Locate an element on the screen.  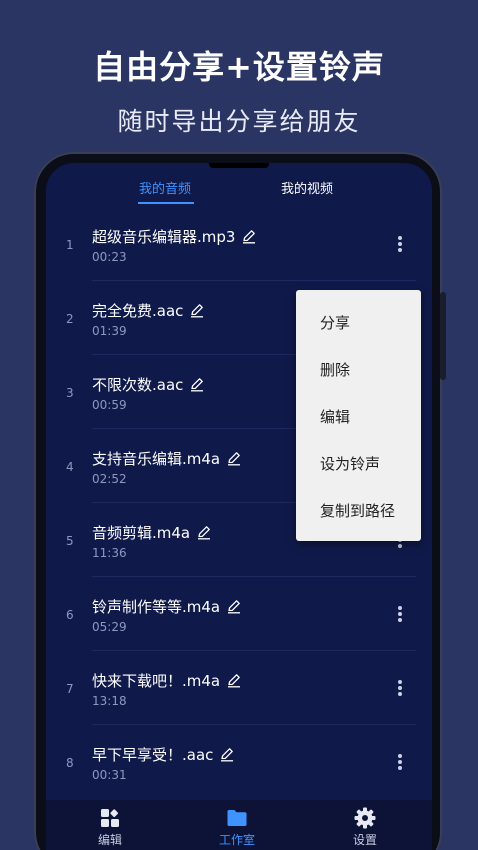
item-index: 4 is located at coordinates (70, 467).